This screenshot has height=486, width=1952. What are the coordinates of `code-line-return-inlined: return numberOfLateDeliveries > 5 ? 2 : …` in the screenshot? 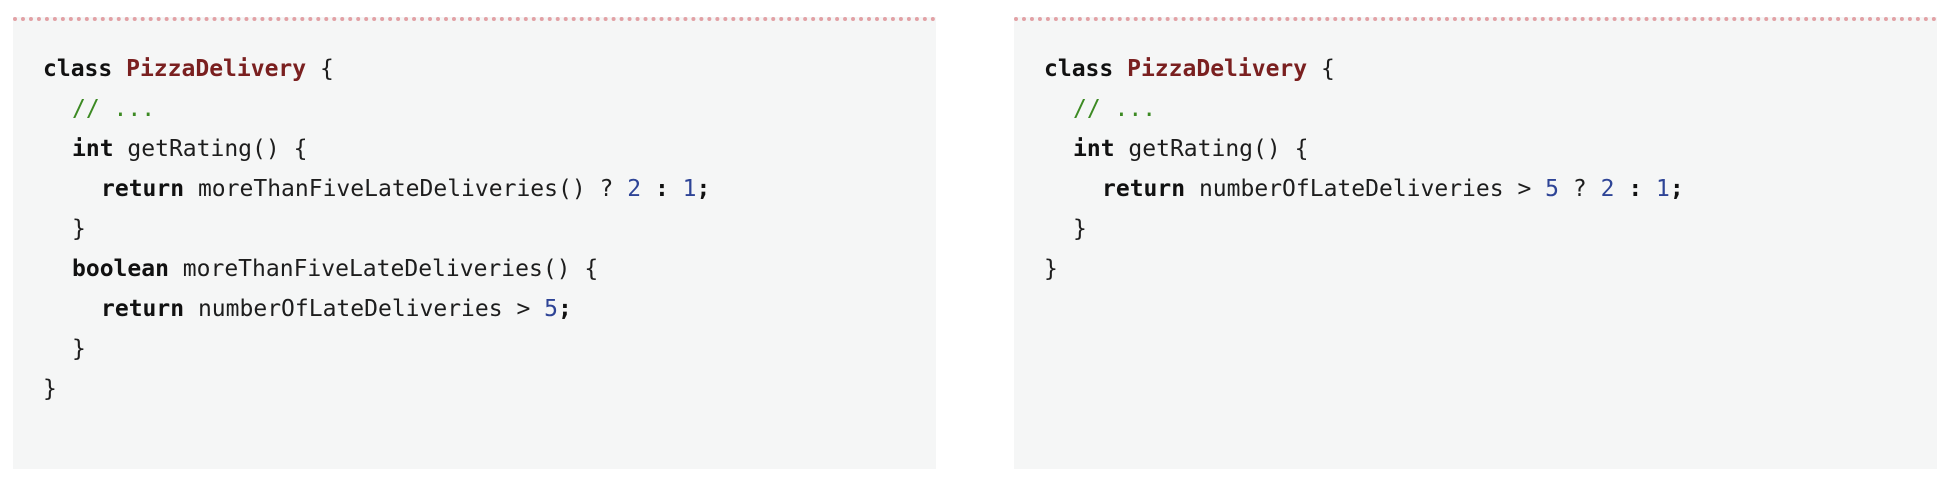 It's located at (1490, 189).